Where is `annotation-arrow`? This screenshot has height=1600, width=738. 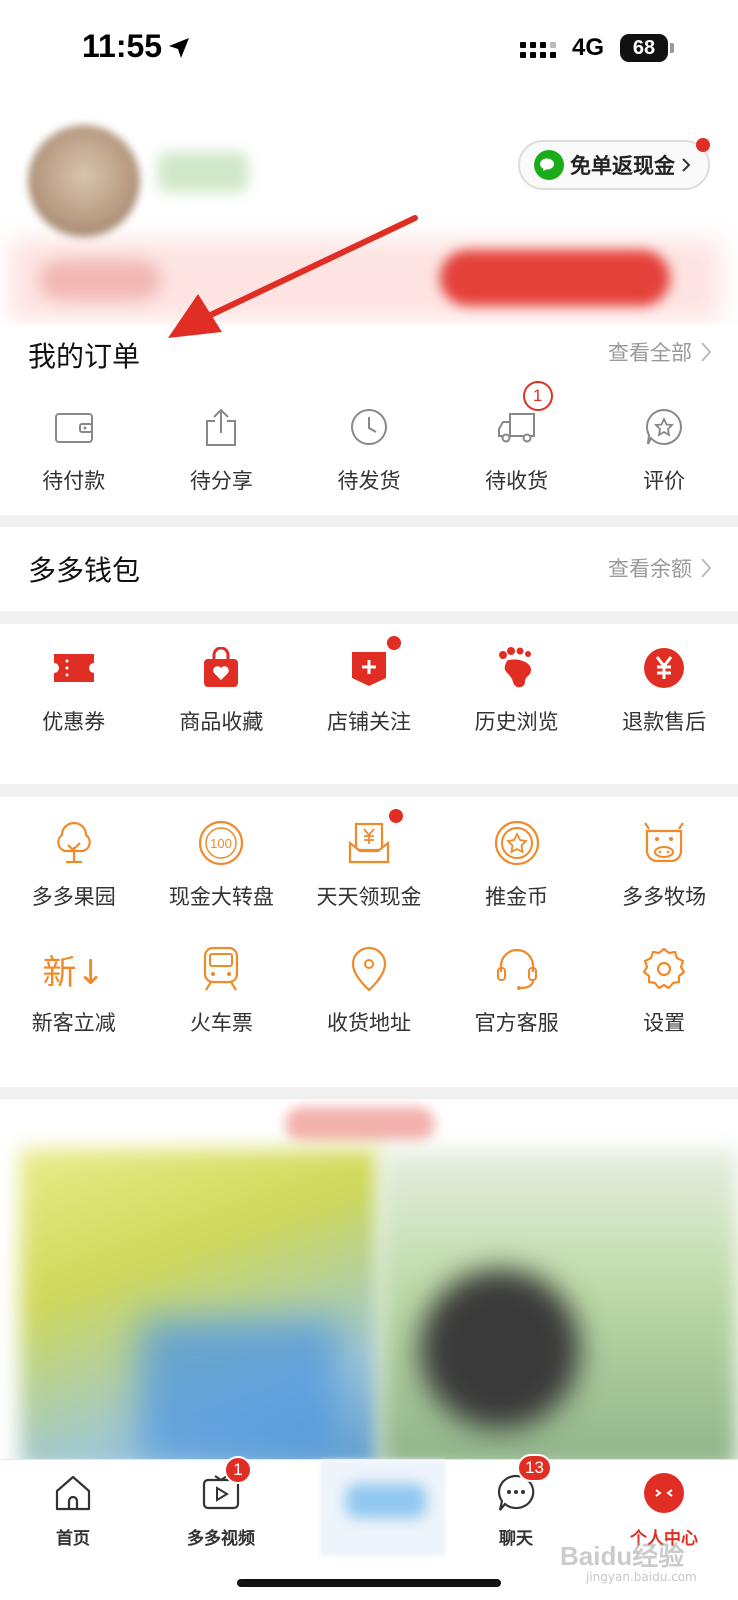
annotation-arrow is located at coordinates (293, 276).